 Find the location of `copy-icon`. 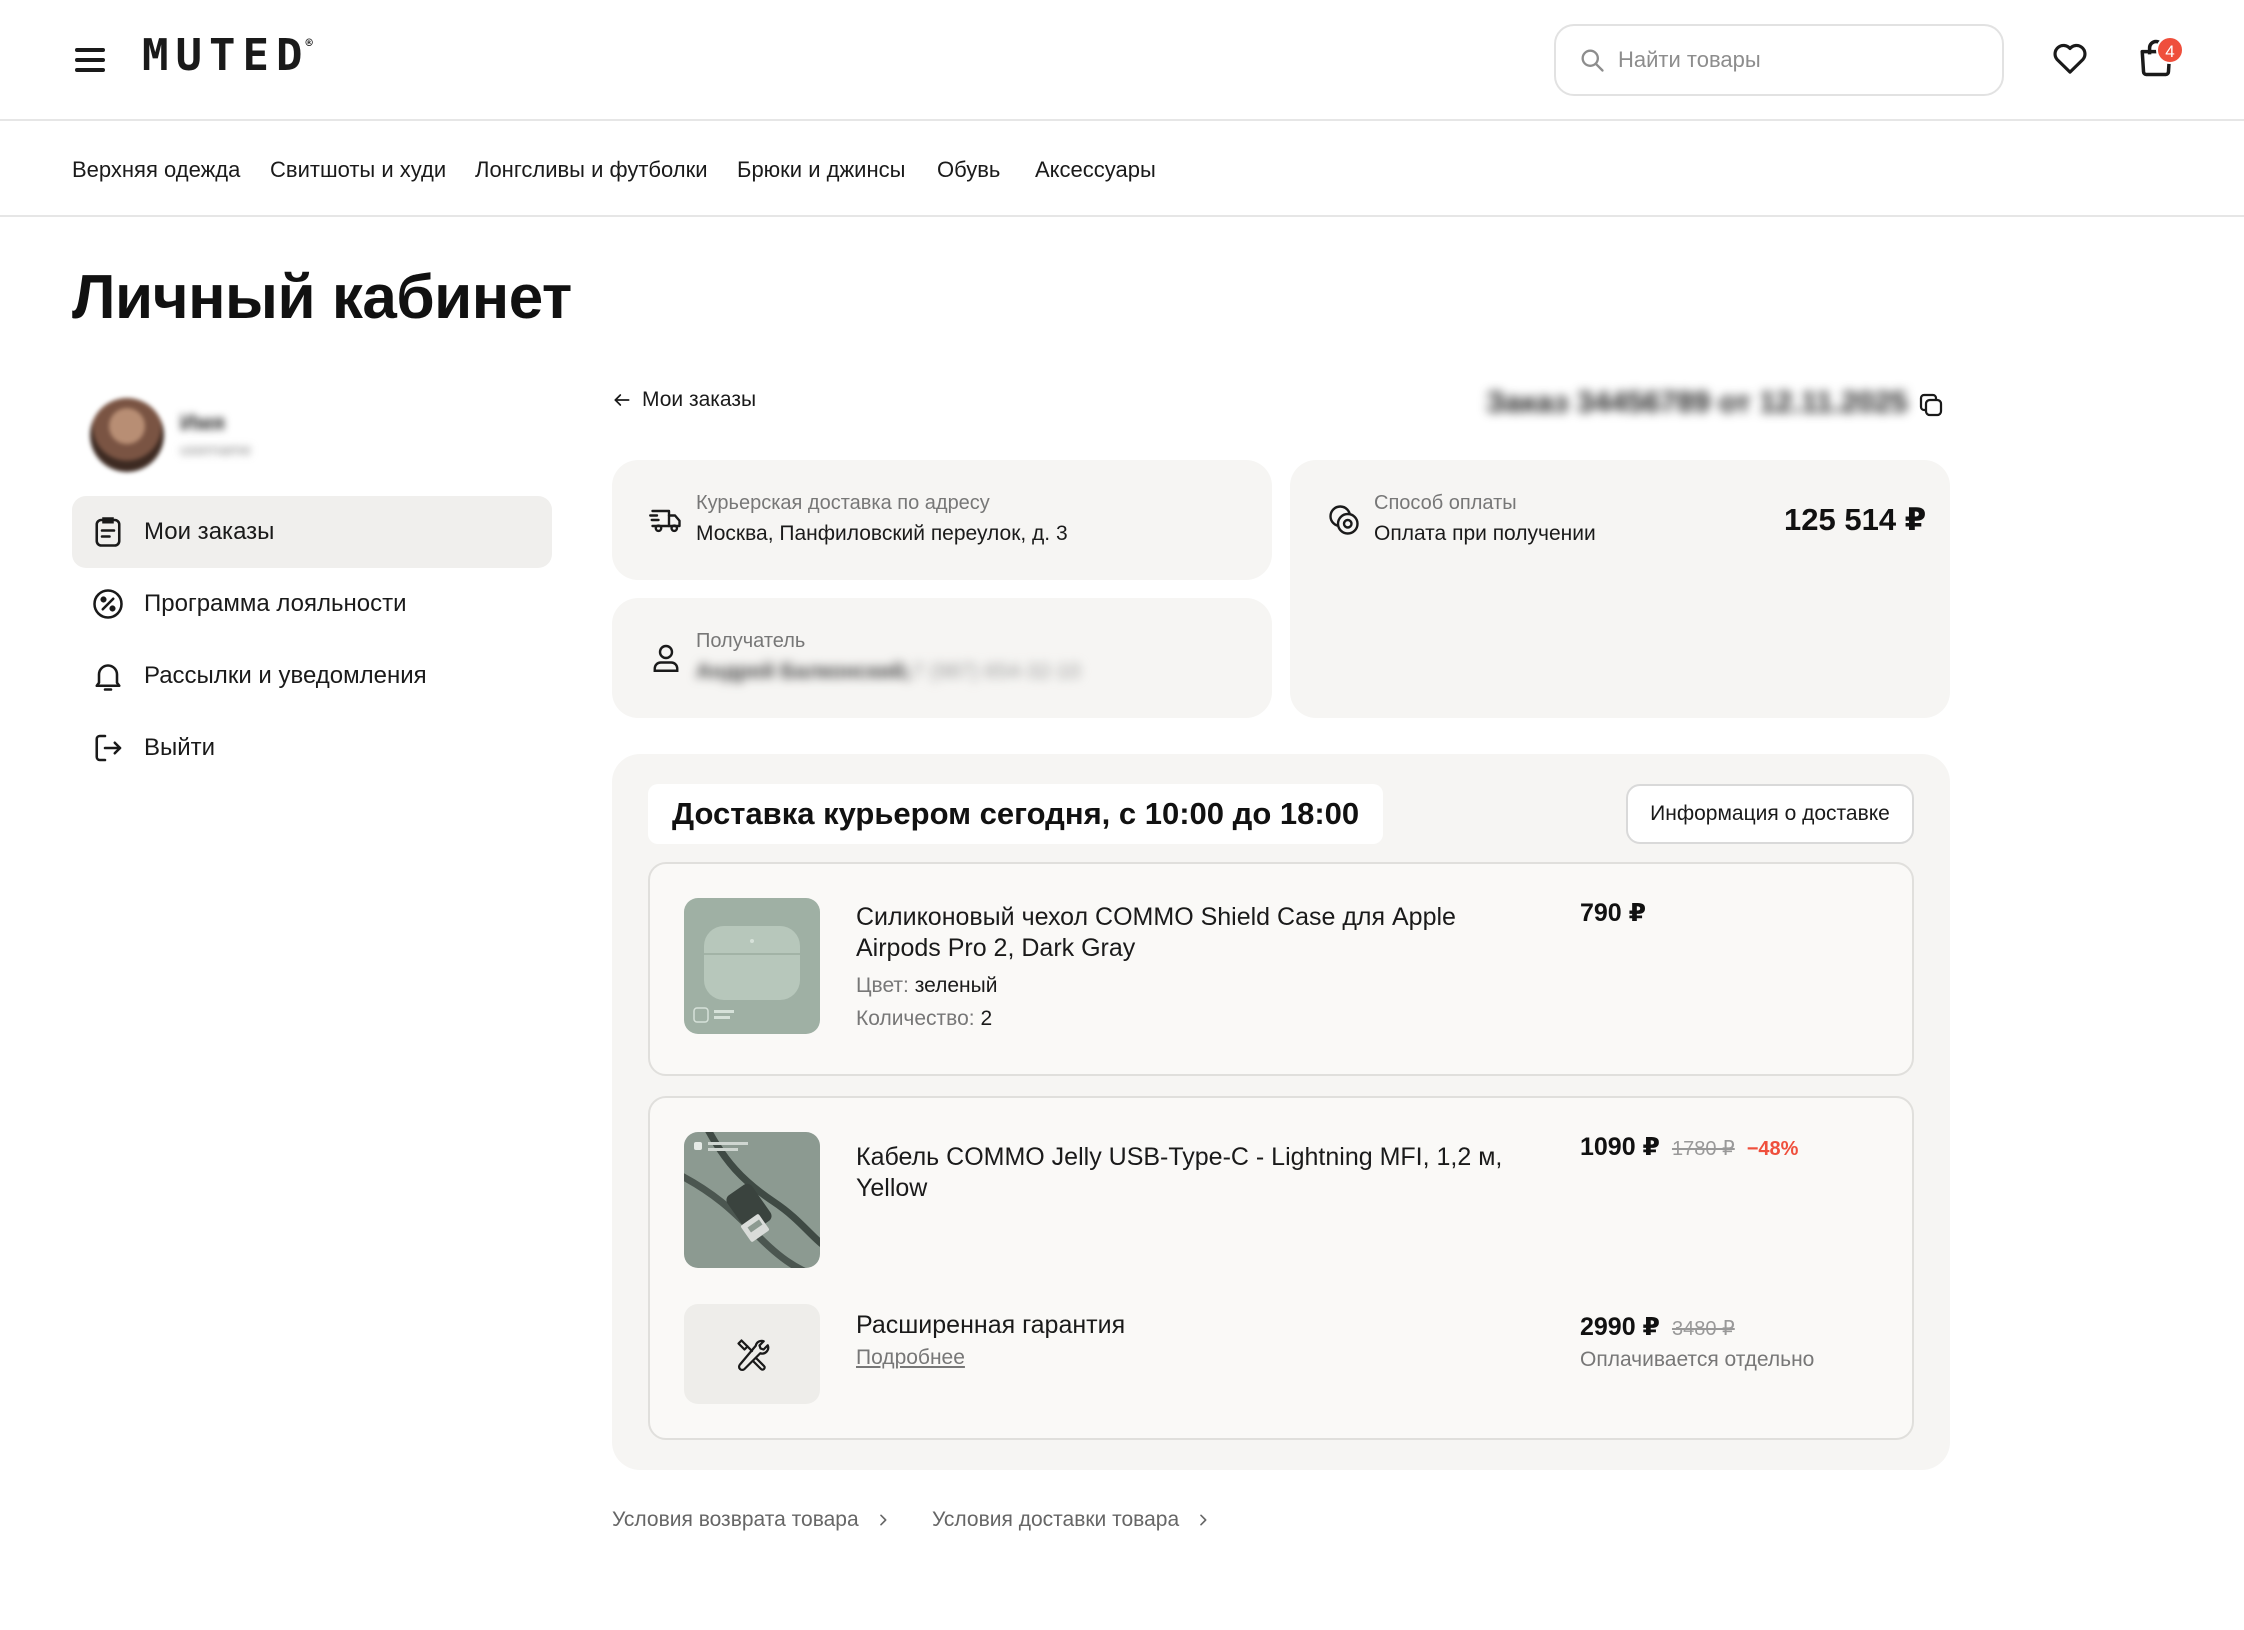

copy-icon is located at coordinates (1931, 405).